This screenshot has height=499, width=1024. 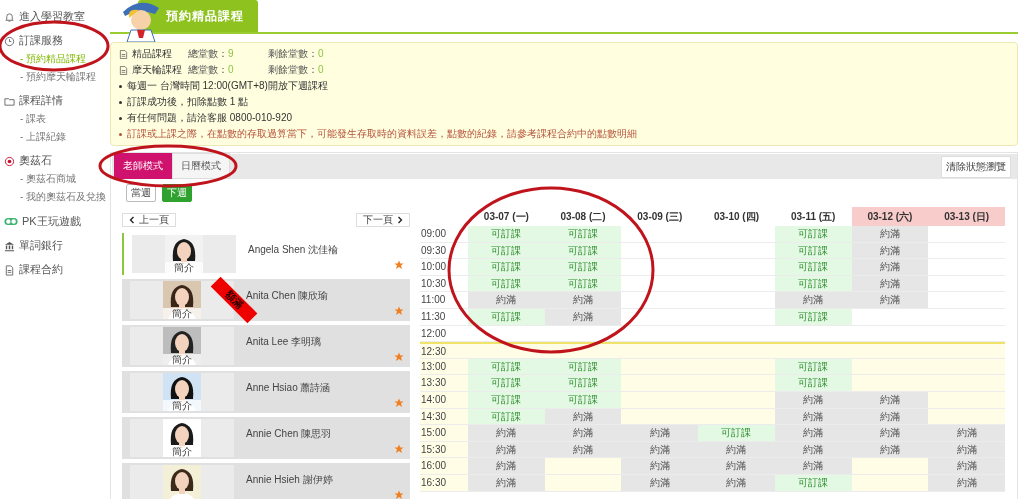 What do you see at coordinates (583, 217) in the screenshot?
I see `date-header: 03-08 (二)` at bounding box center [583, 217].